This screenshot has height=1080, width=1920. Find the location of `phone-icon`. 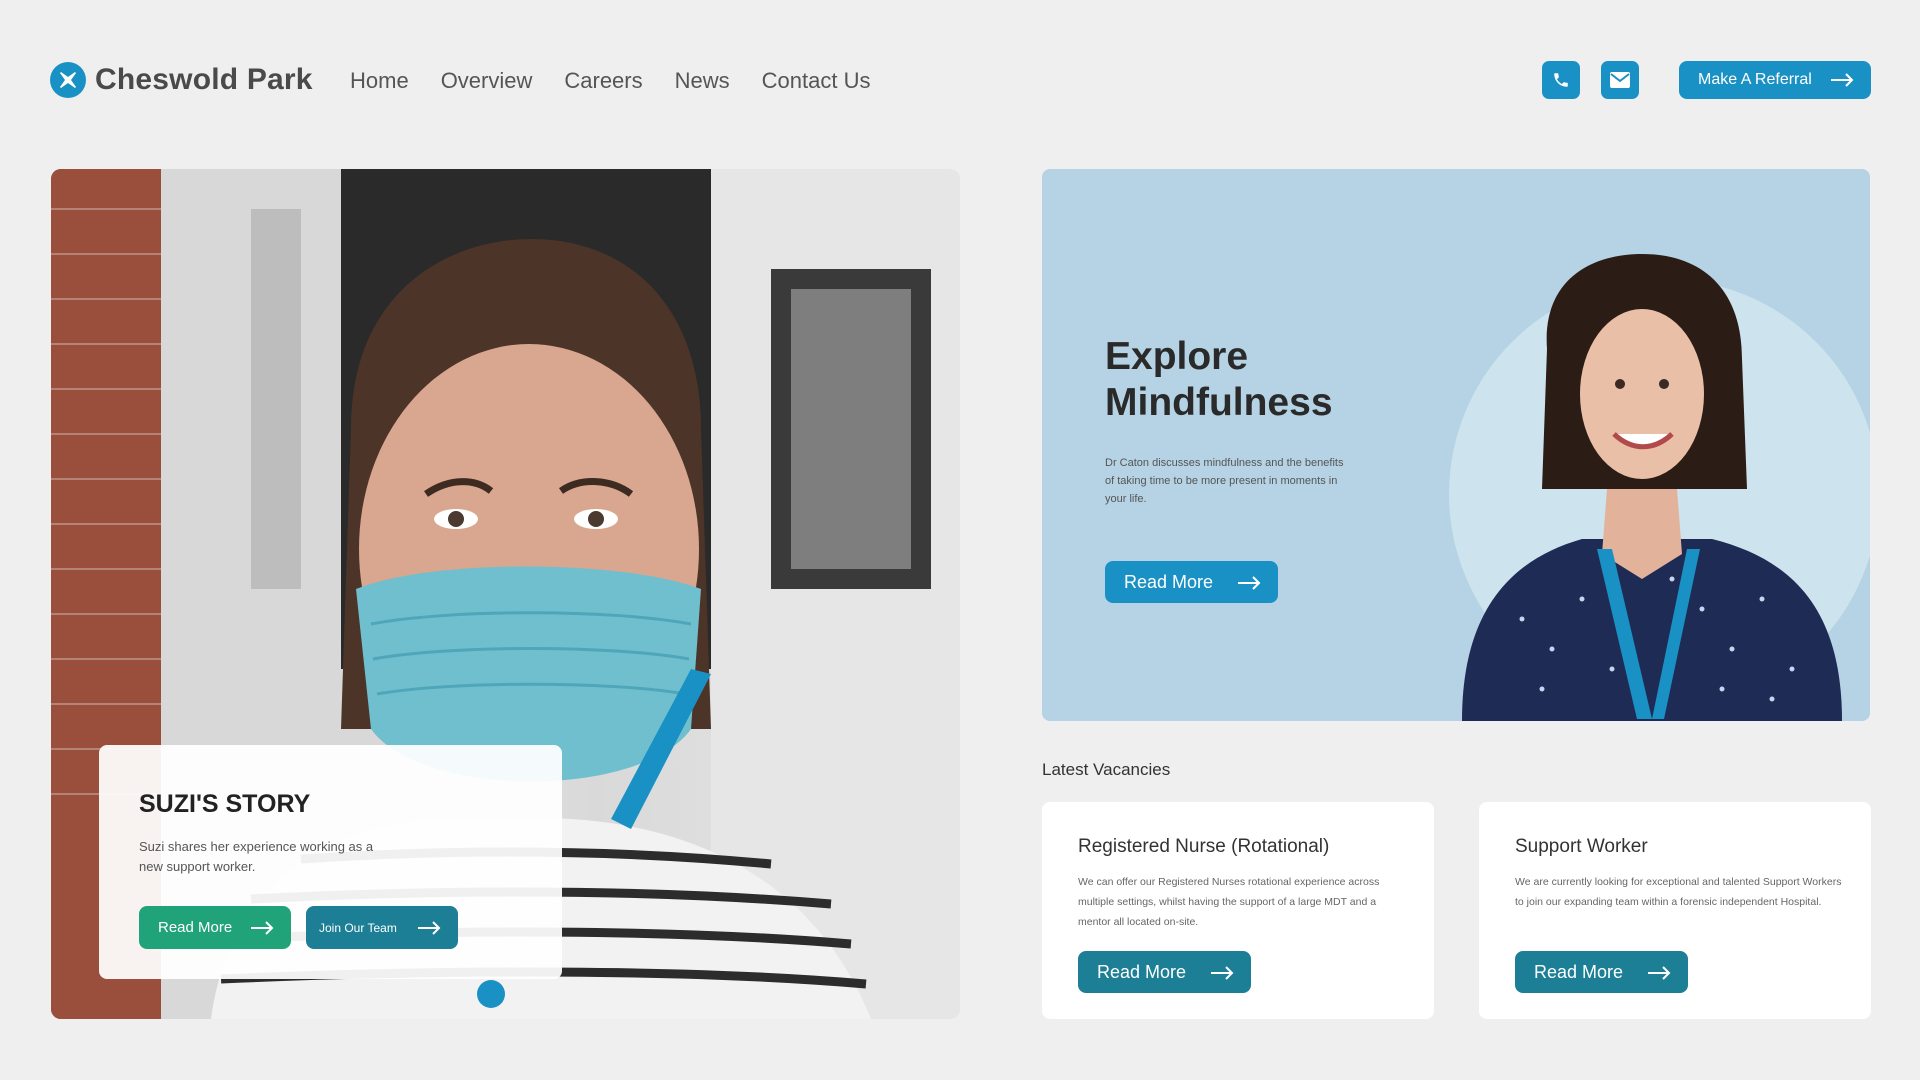

phone-icon is located at coordinates (1561, 80).